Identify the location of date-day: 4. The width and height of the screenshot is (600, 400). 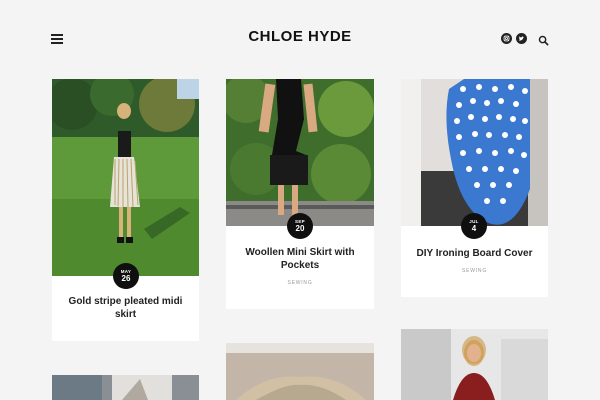
(474, 228).